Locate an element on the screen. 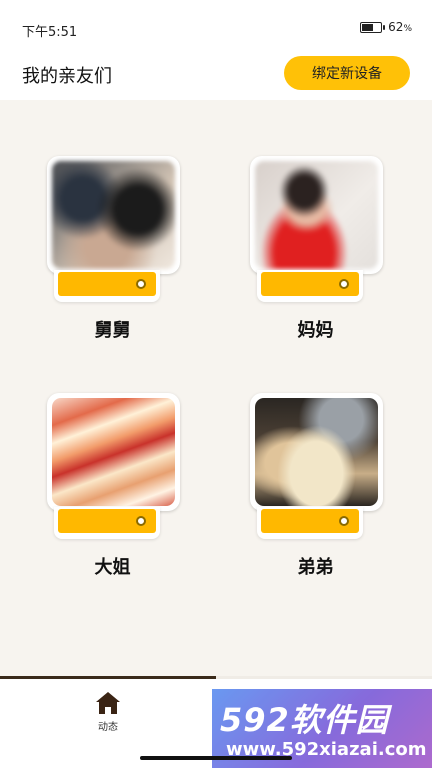 This screenshot has width=432, height=768. home-indicator is located at coordinates (216, 758).